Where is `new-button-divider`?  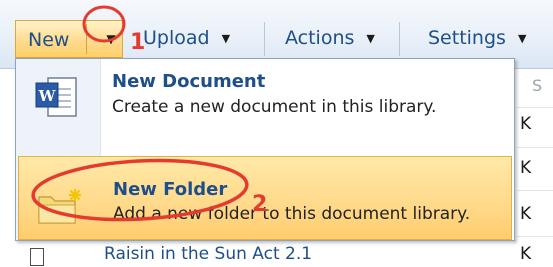
new-button-divider is located at coordinates (86, 39).